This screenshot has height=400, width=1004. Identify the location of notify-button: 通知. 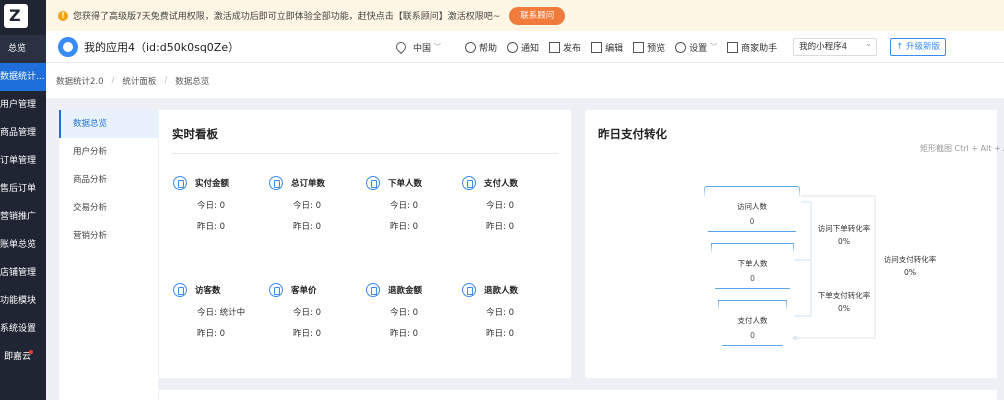
(523, 47).